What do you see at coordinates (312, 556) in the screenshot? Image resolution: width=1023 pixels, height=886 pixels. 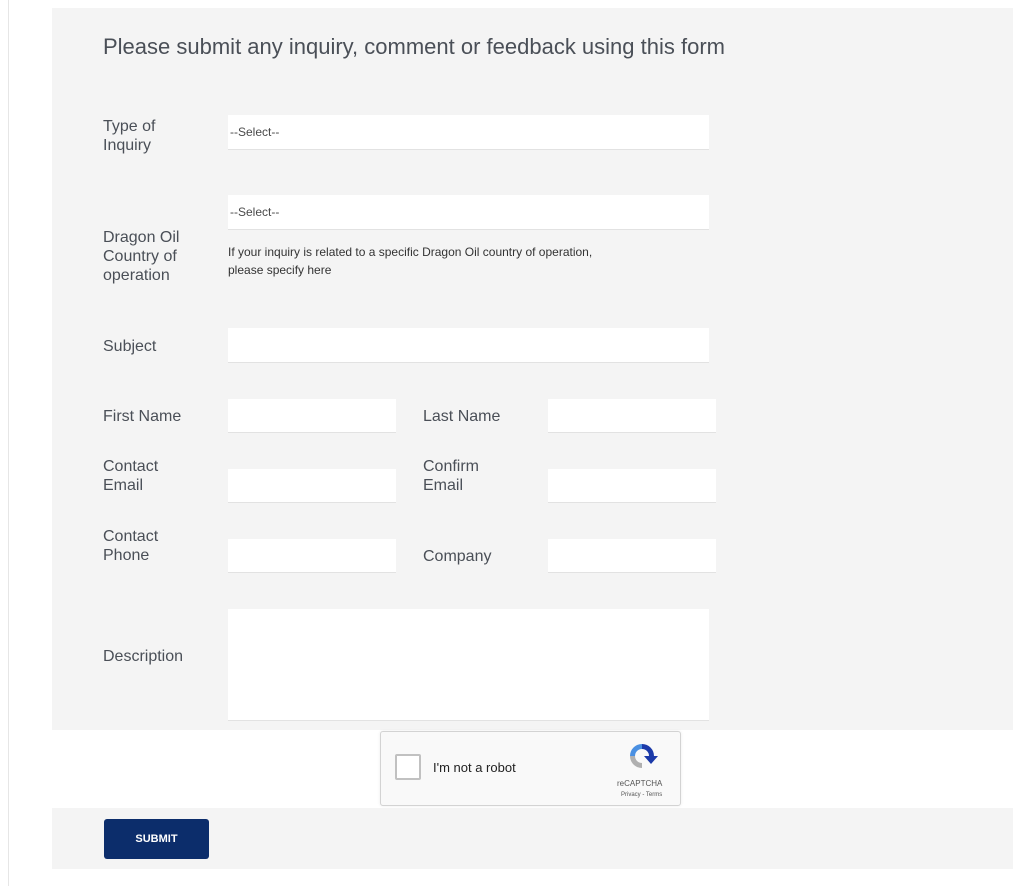 I see `contact-phone-input` at bounding box center [312, 556].